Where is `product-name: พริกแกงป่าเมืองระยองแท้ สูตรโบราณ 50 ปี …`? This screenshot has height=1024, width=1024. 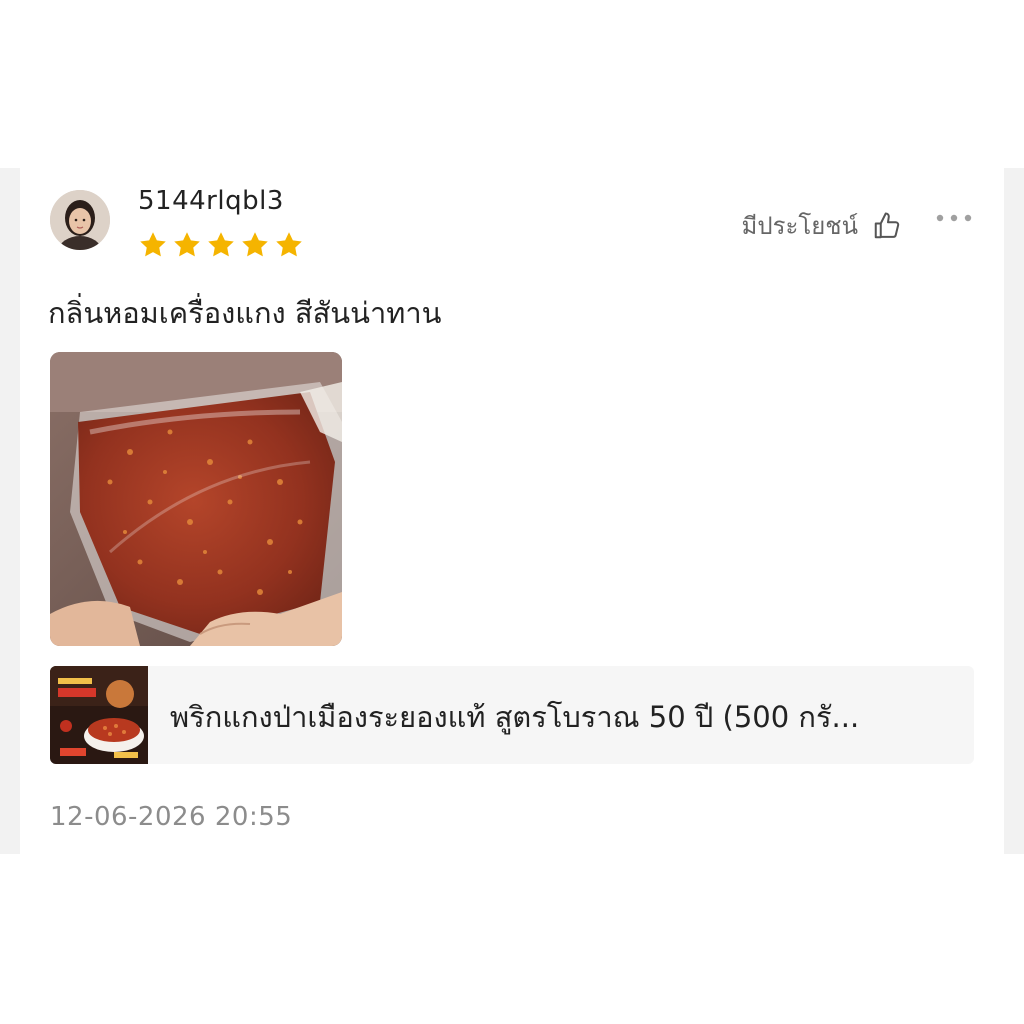
product-name: พริกแกงป่าเมืองระยองแท้ สูตรโบราณ 50 ปี … is located at coordinates (515, 717).